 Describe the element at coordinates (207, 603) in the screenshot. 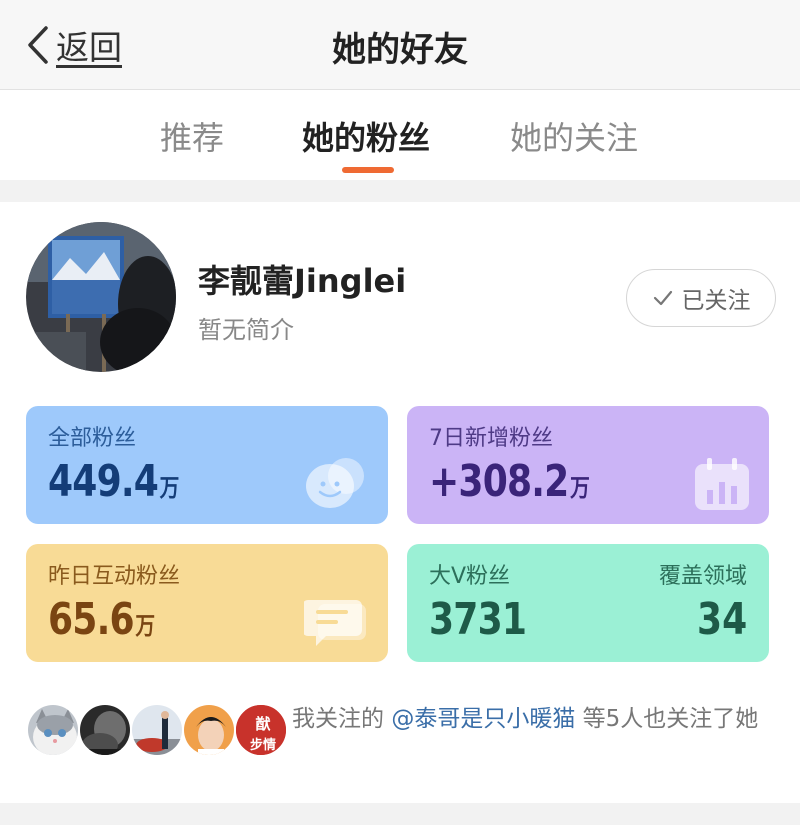

I see `interactive-fans-card: 昨日互动粉丝 65.6万` at that location.